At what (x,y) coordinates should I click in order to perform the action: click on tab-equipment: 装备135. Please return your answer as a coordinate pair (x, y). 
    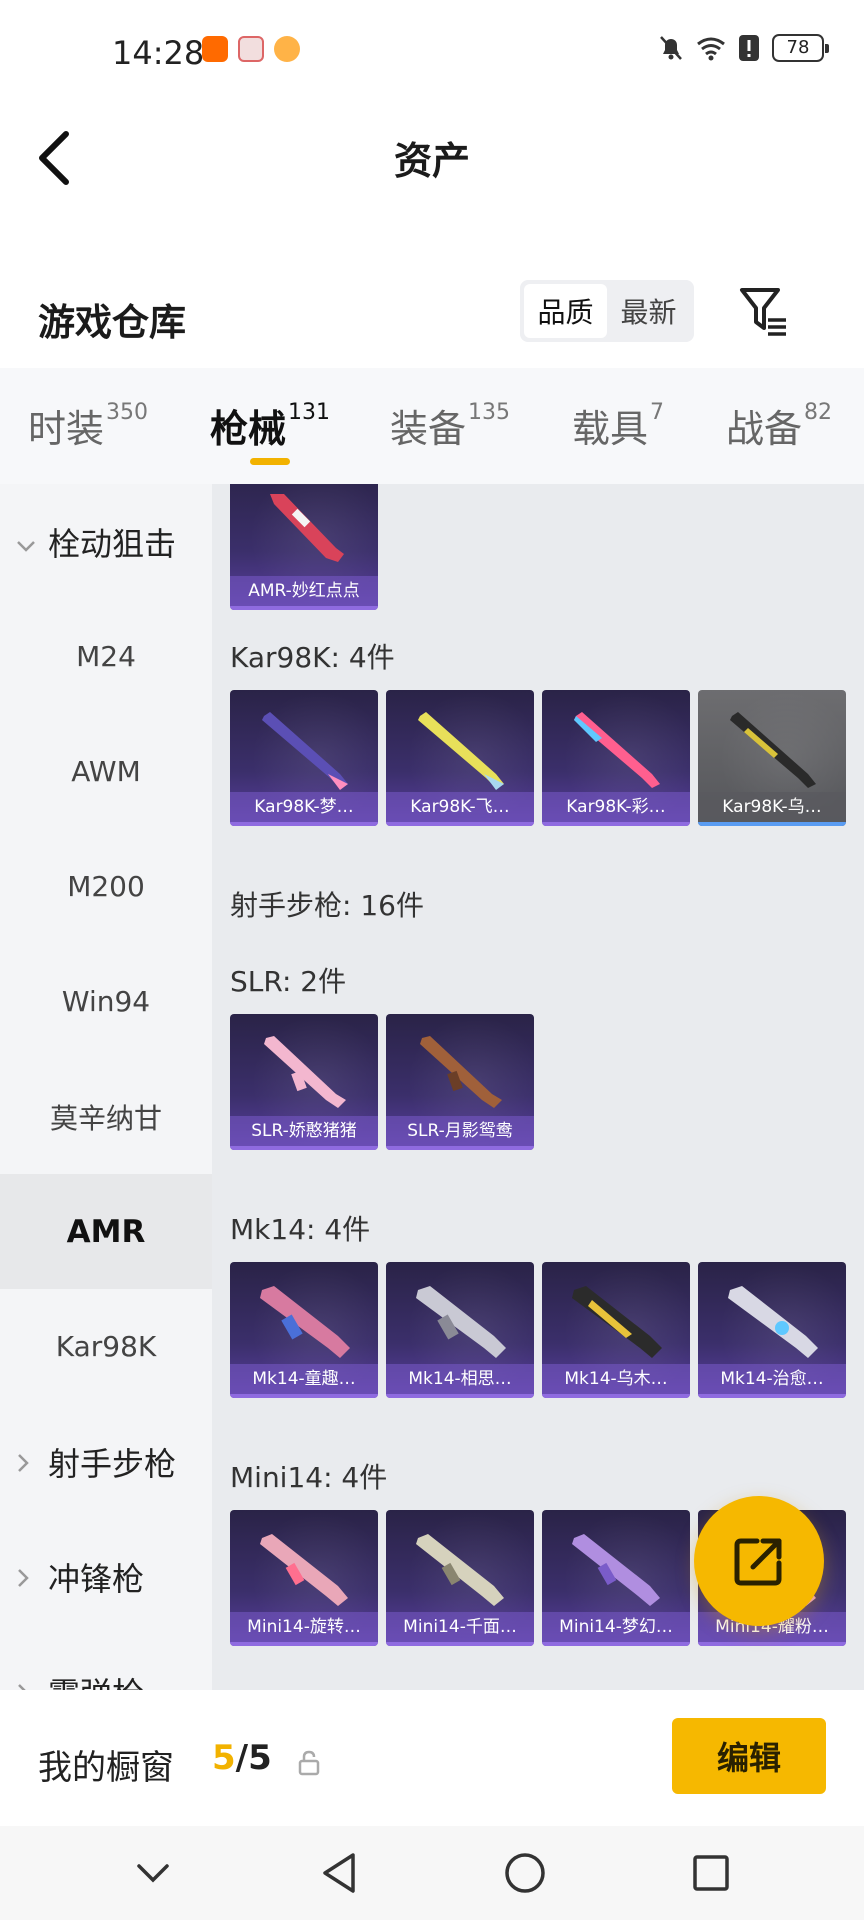
    Looking at the image, I should click on (450, 425).